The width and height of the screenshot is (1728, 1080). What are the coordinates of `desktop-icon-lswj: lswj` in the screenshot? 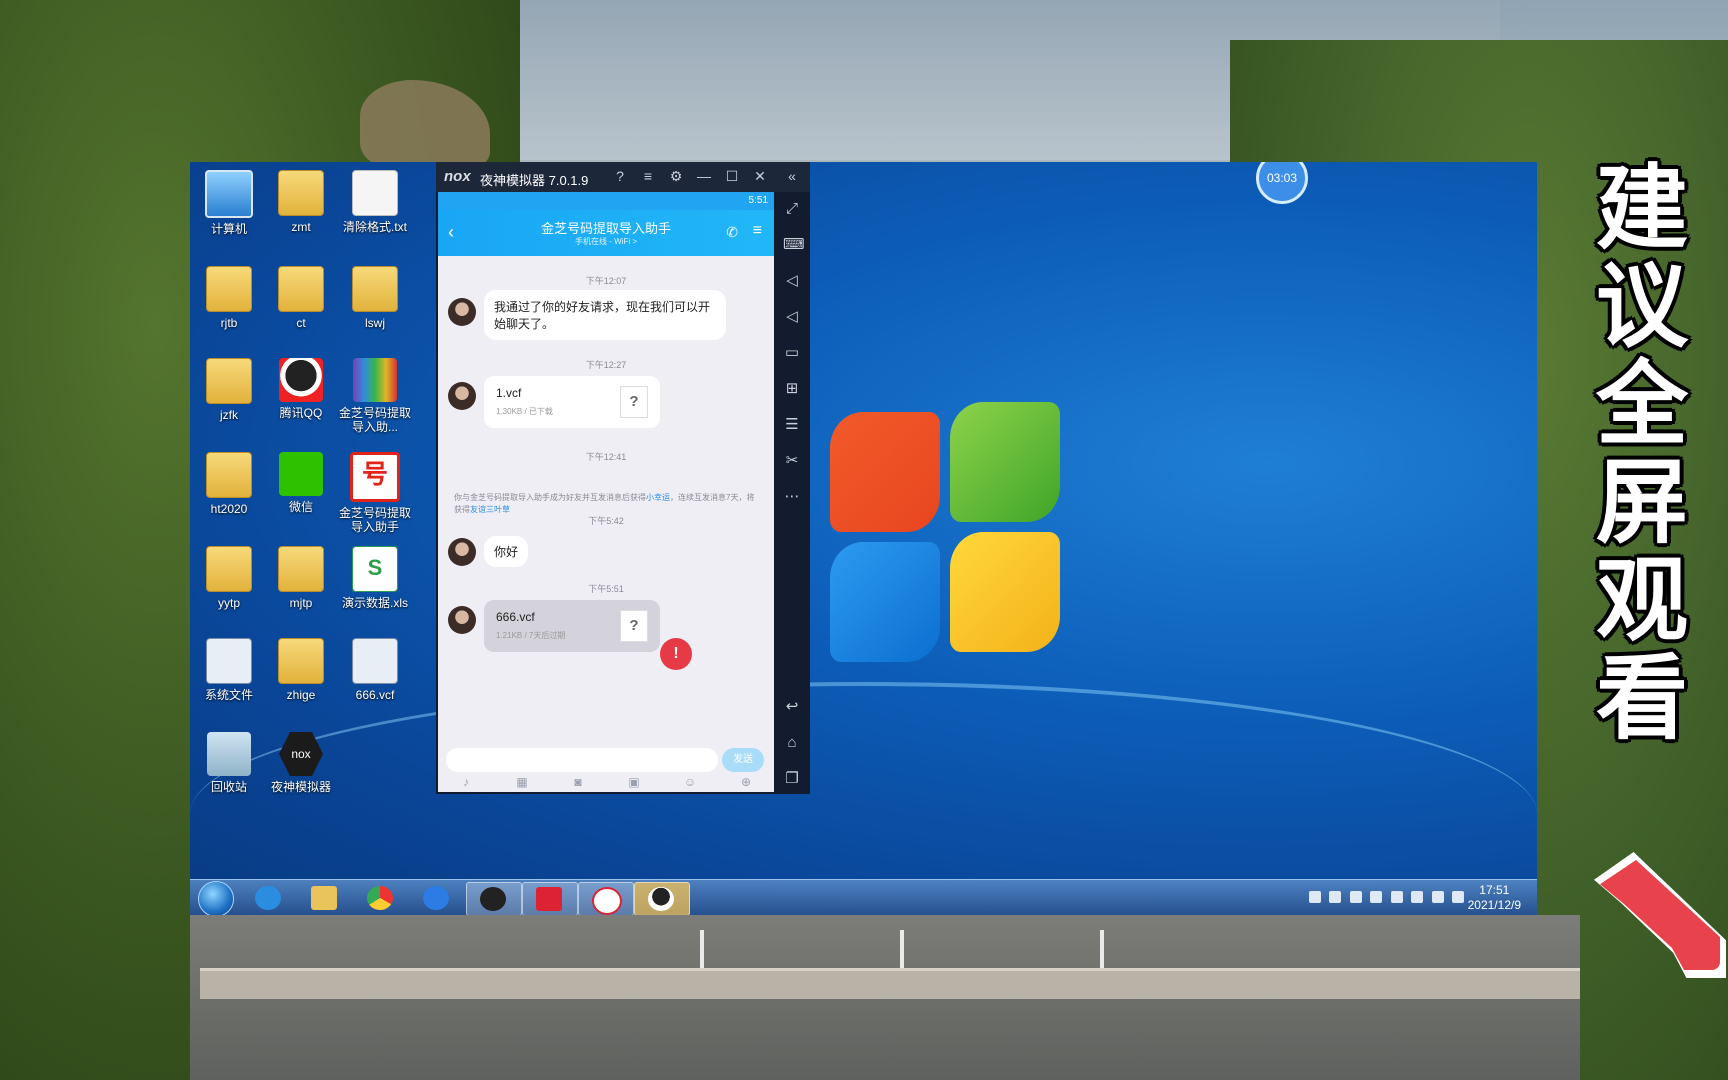 It's located at (375, 298).